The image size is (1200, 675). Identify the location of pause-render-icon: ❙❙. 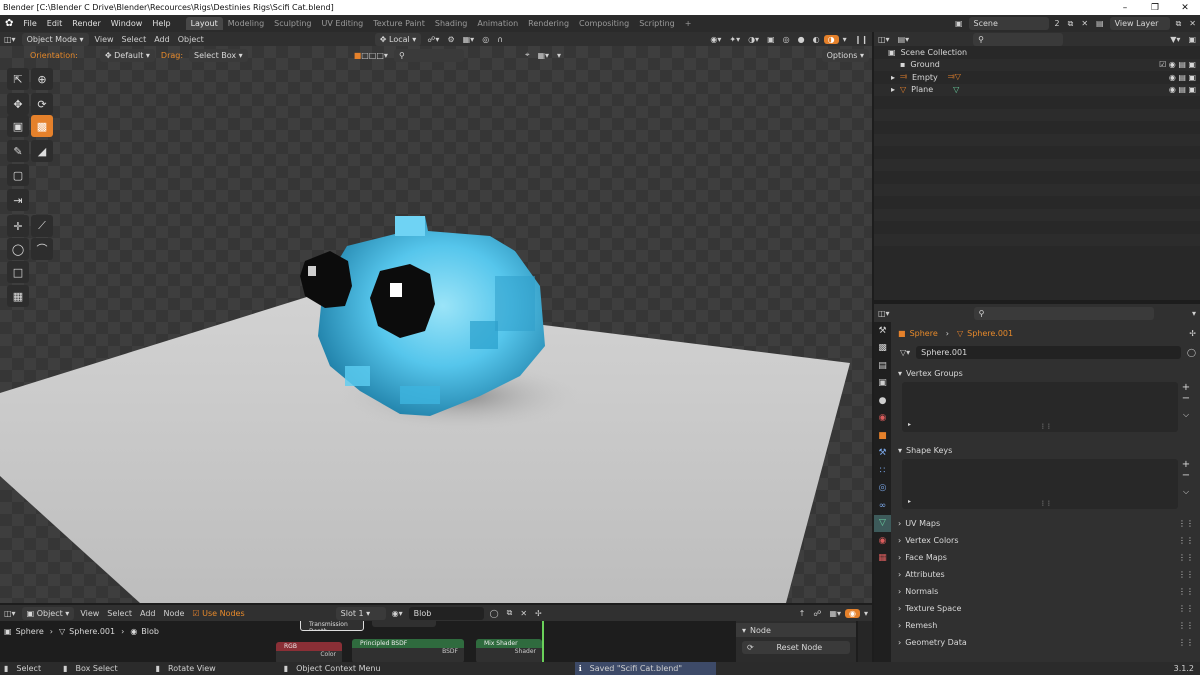
(861, 39).